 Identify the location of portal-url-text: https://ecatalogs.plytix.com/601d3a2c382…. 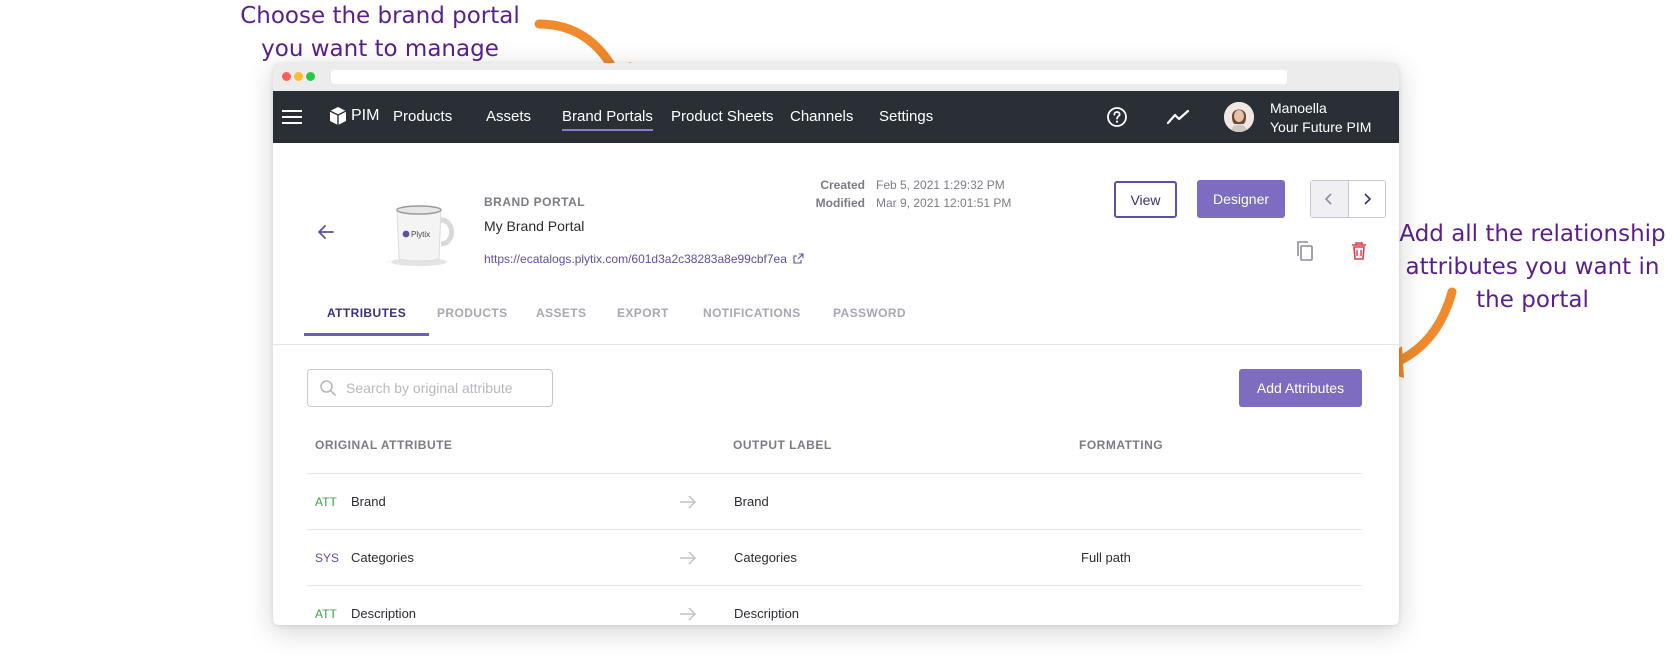
(635, 259).